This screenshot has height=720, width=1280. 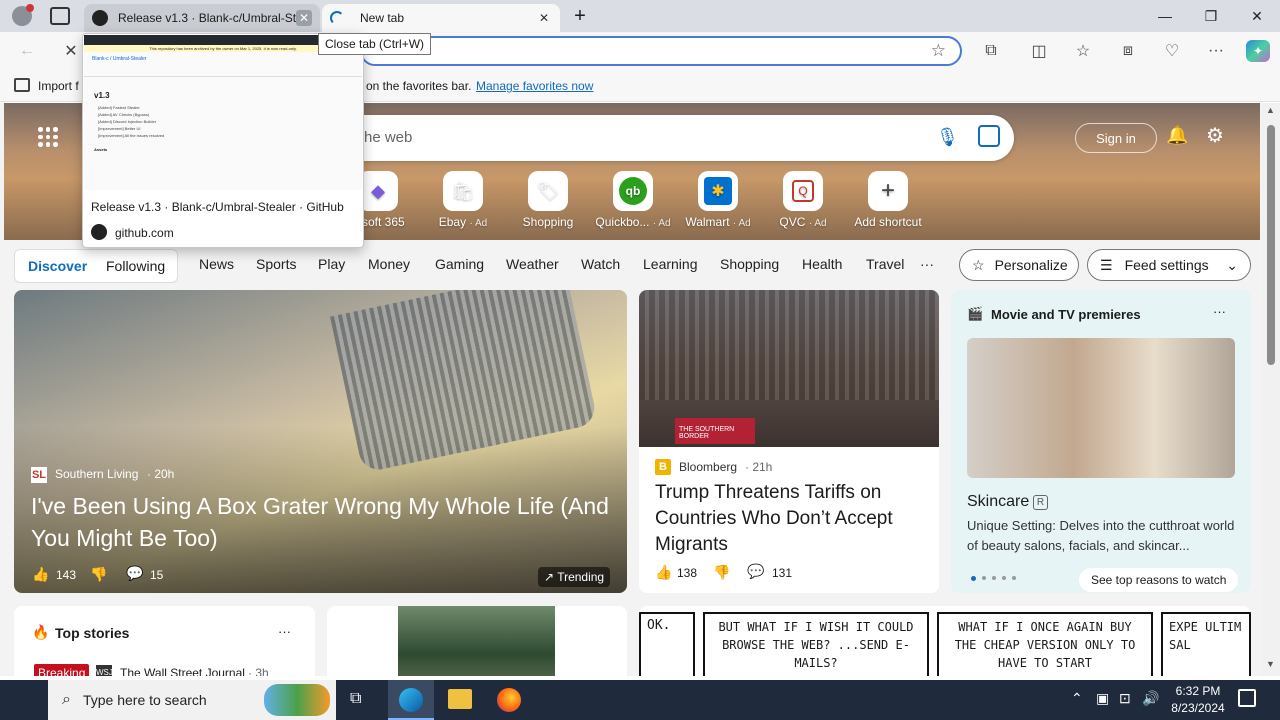 What do you see at coordinates (1169, 265) in the screenshot?
I see `feed-settings-button: ☰ Feed settings ⌄` at bounding box center [1169, 265].